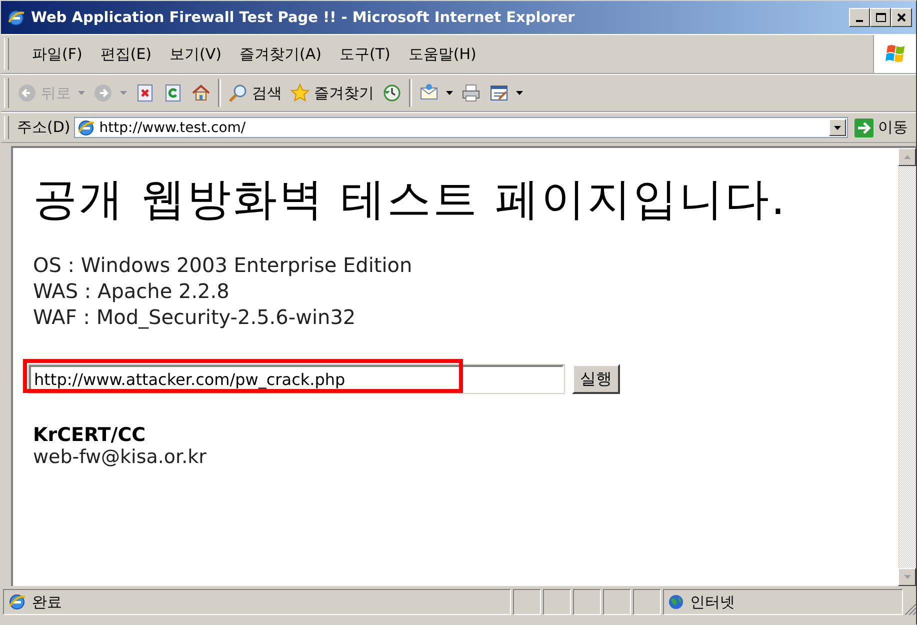 This screenshot has height=625, width=917. I want to click on printer-icon, so click(471, 93).